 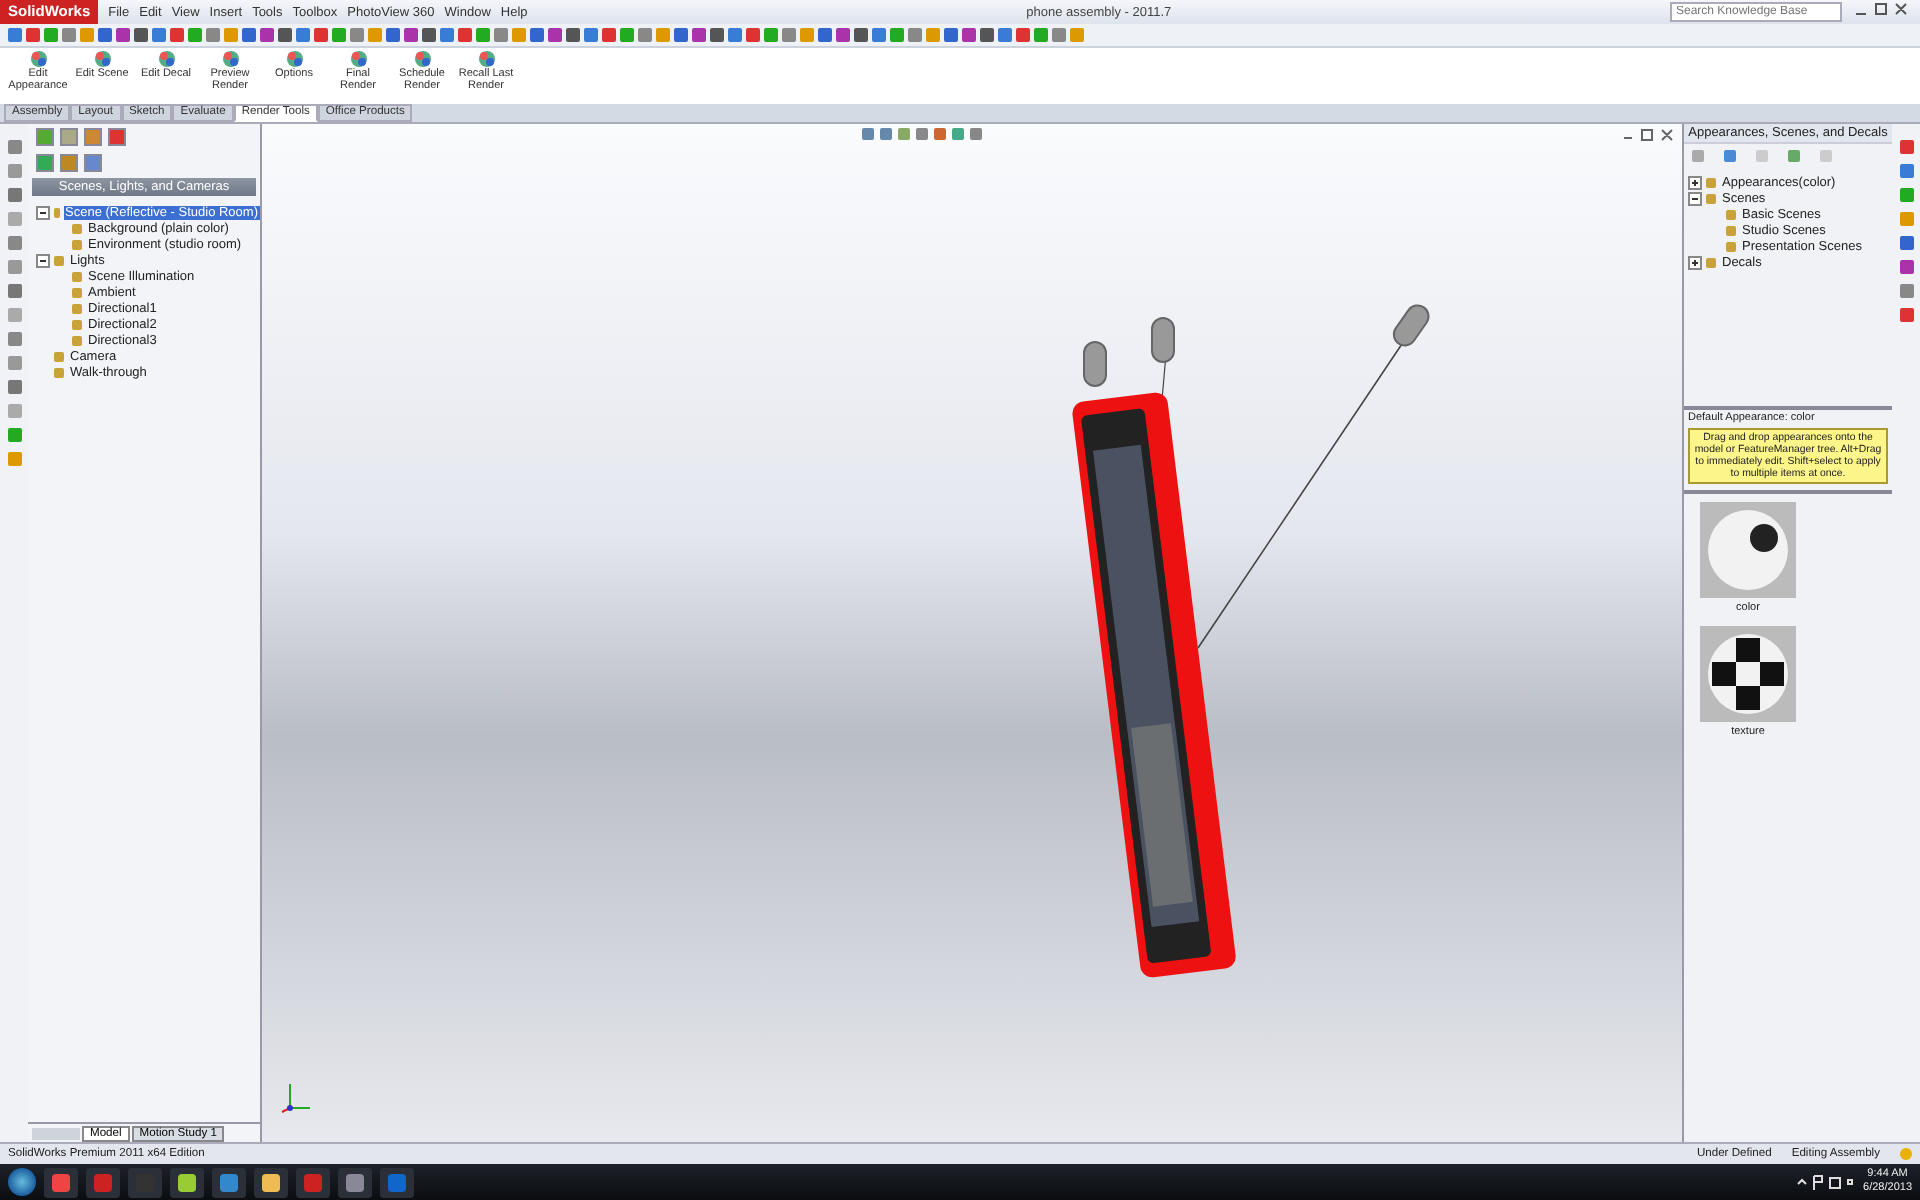 What do you see at coordinates (1252, 639) in the screenshot?
I see `phone-model-drawing` at bounding box center [1252, 639].